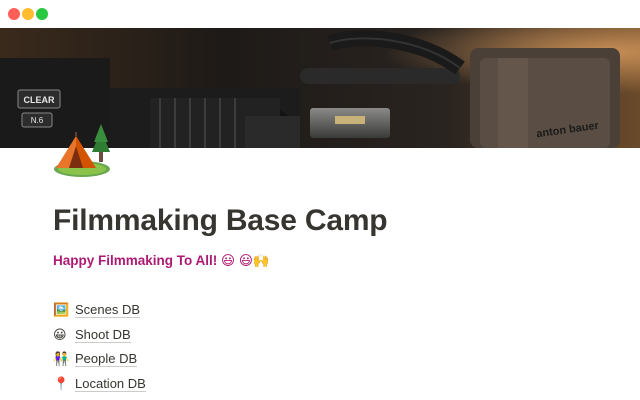 The image size is (640, 400). What do you see at coordinates (84, 152) in the screenshot?
I see `camping-tent-icon` at bounding box center [84, 152].